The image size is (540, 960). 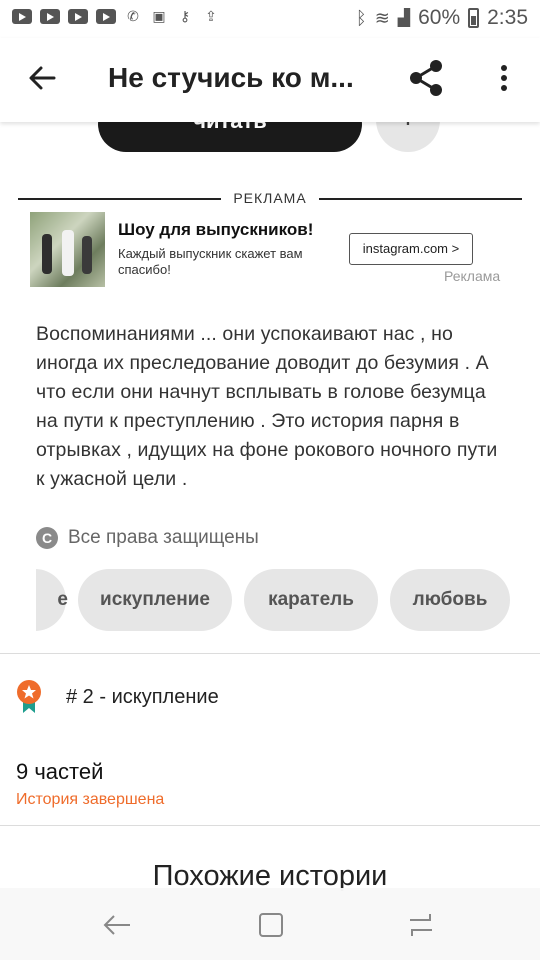 I want to click on ranking-label: # 2 - искупление, so click(x=142, y=697).